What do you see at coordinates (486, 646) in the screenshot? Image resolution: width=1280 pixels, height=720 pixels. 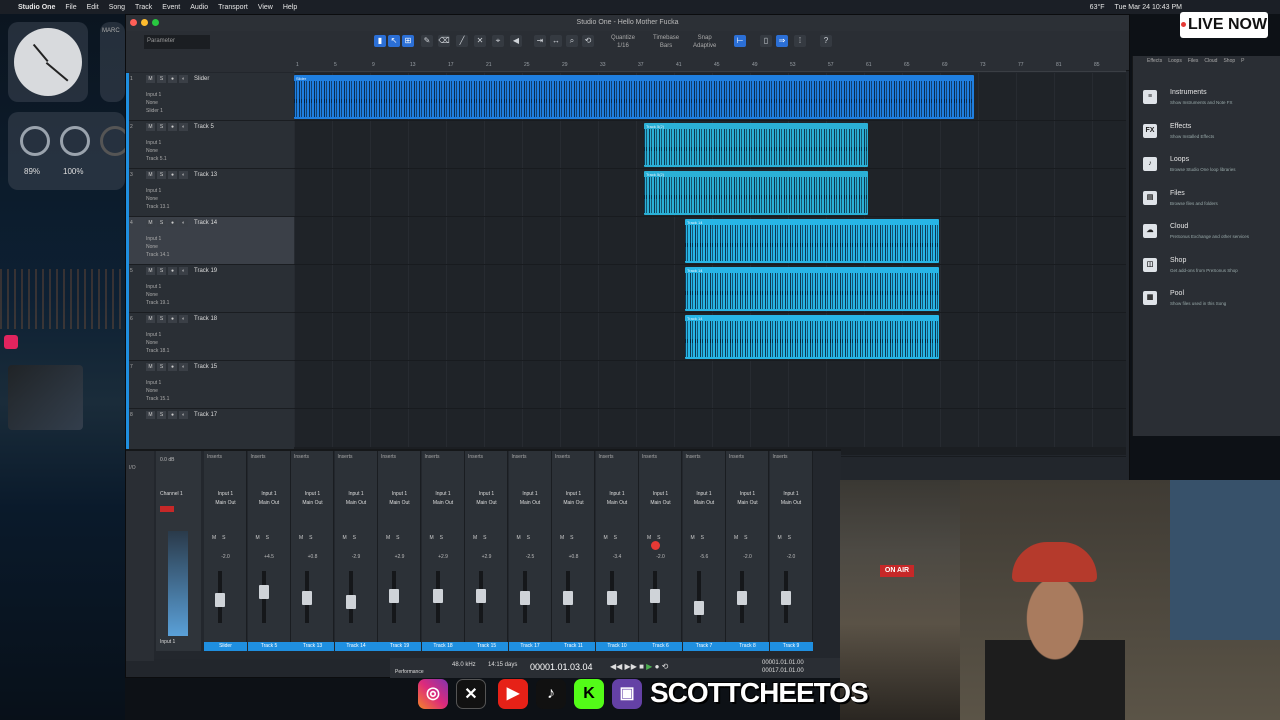 I see `strip-name: Track 15` at bounding box center [486, 646].